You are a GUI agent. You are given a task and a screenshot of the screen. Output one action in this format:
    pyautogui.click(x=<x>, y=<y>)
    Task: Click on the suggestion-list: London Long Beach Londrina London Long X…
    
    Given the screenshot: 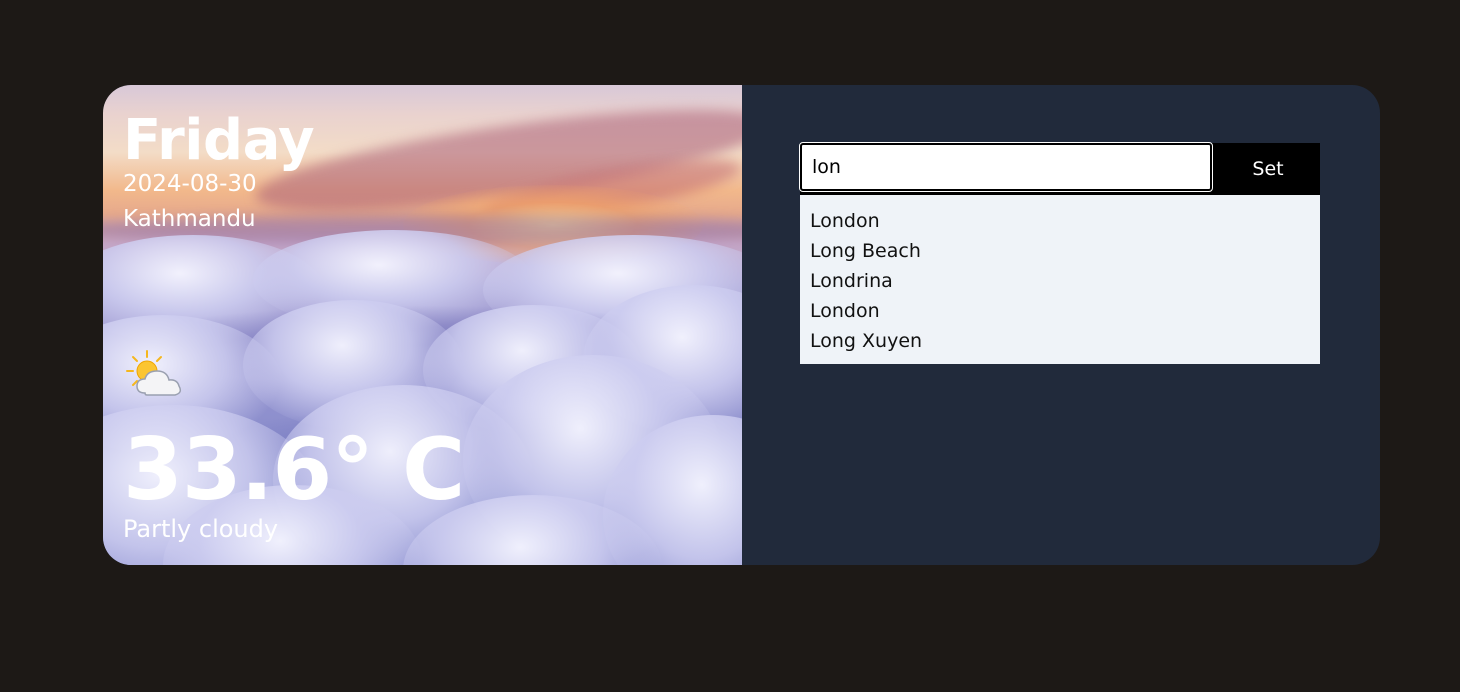 What is the action you would take?
    pyautogui.click(x=1060, y=279)
    